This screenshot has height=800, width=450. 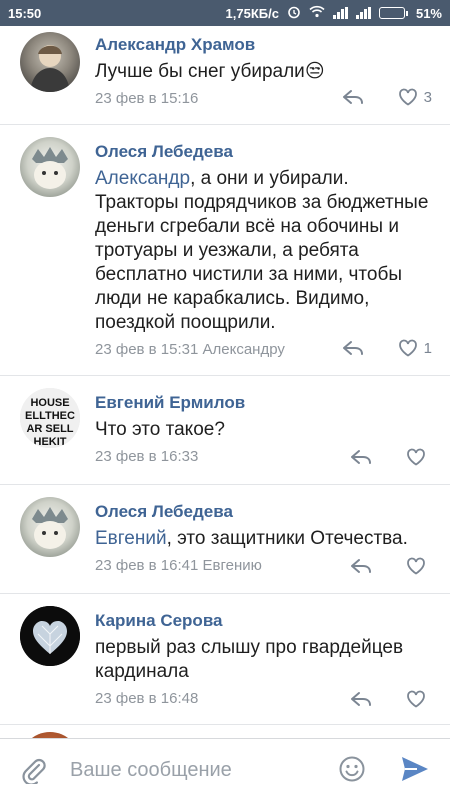 What do you see at coordinates (393, 13) in the screenshot?
I see `battery-icon` at bounding box center [393, 13].